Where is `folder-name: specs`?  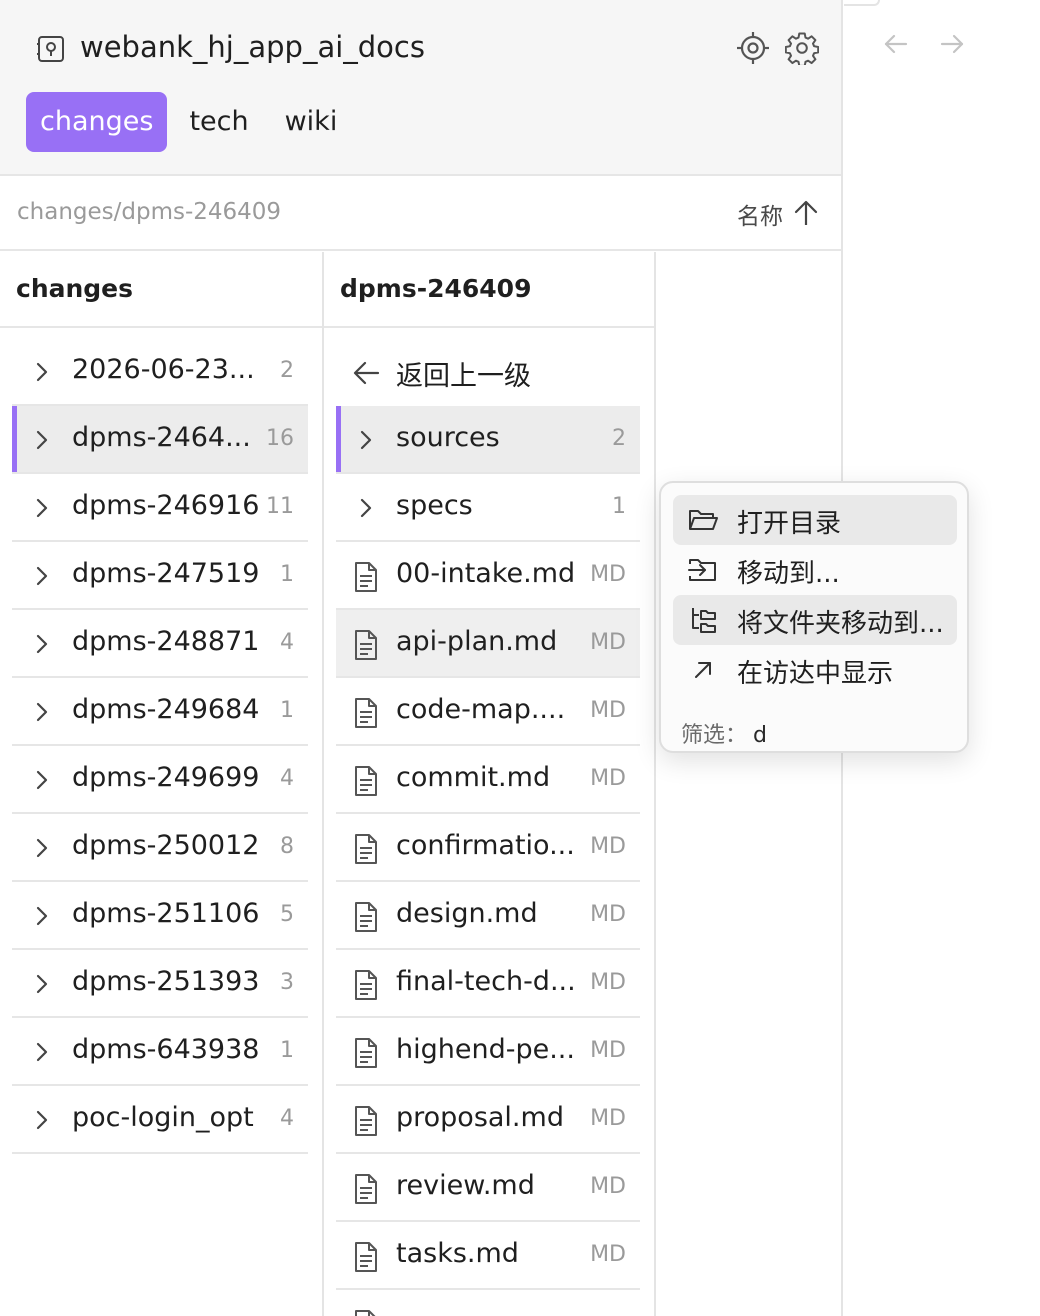
folder-name: specs is located at coordinates (434, 505).